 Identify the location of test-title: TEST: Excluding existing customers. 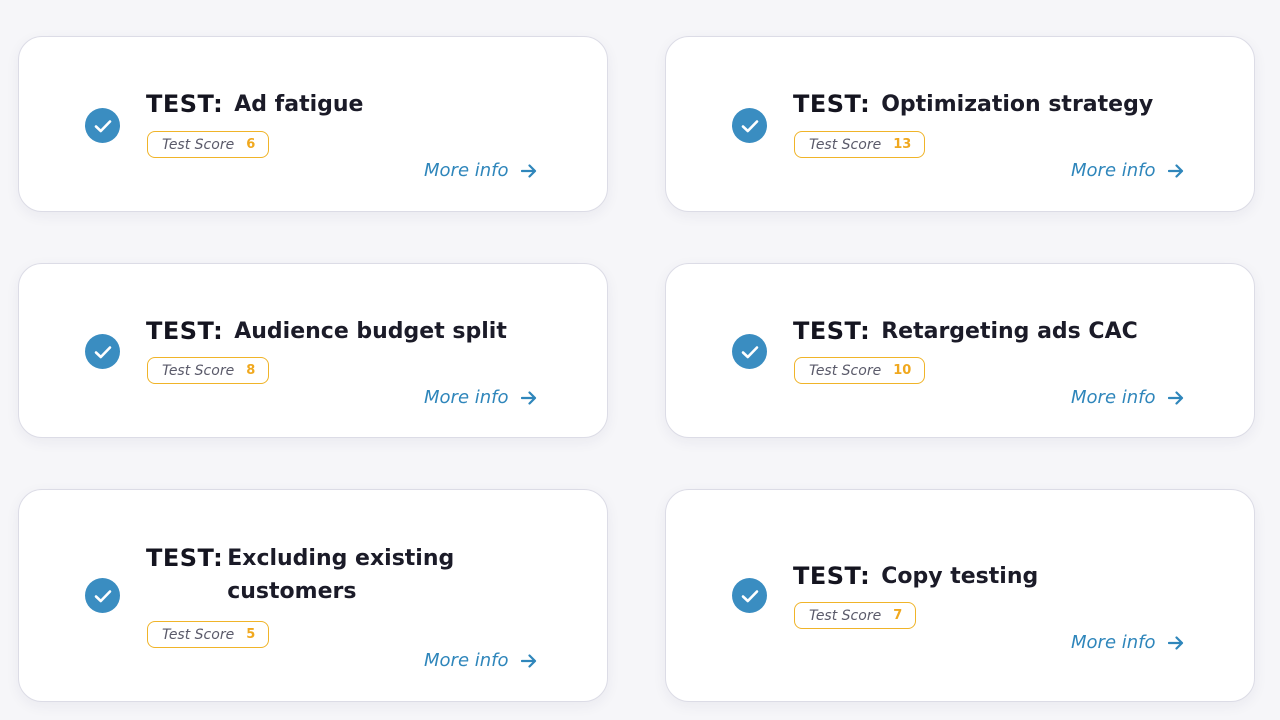
(316, 575).